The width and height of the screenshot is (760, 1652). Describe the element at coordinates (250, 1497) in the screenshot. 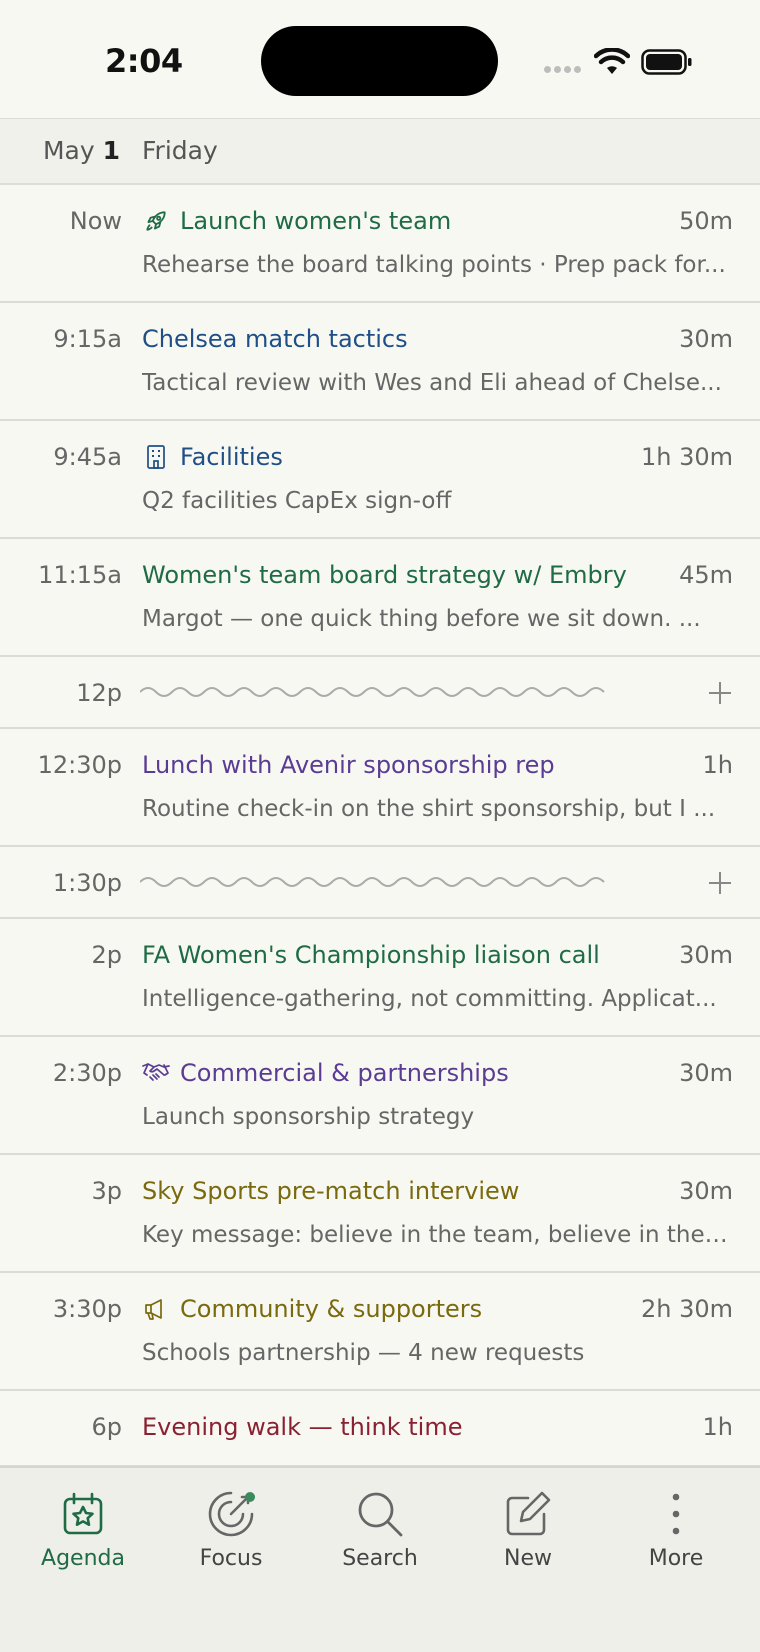

I see `focus-notification-dot` at that location.